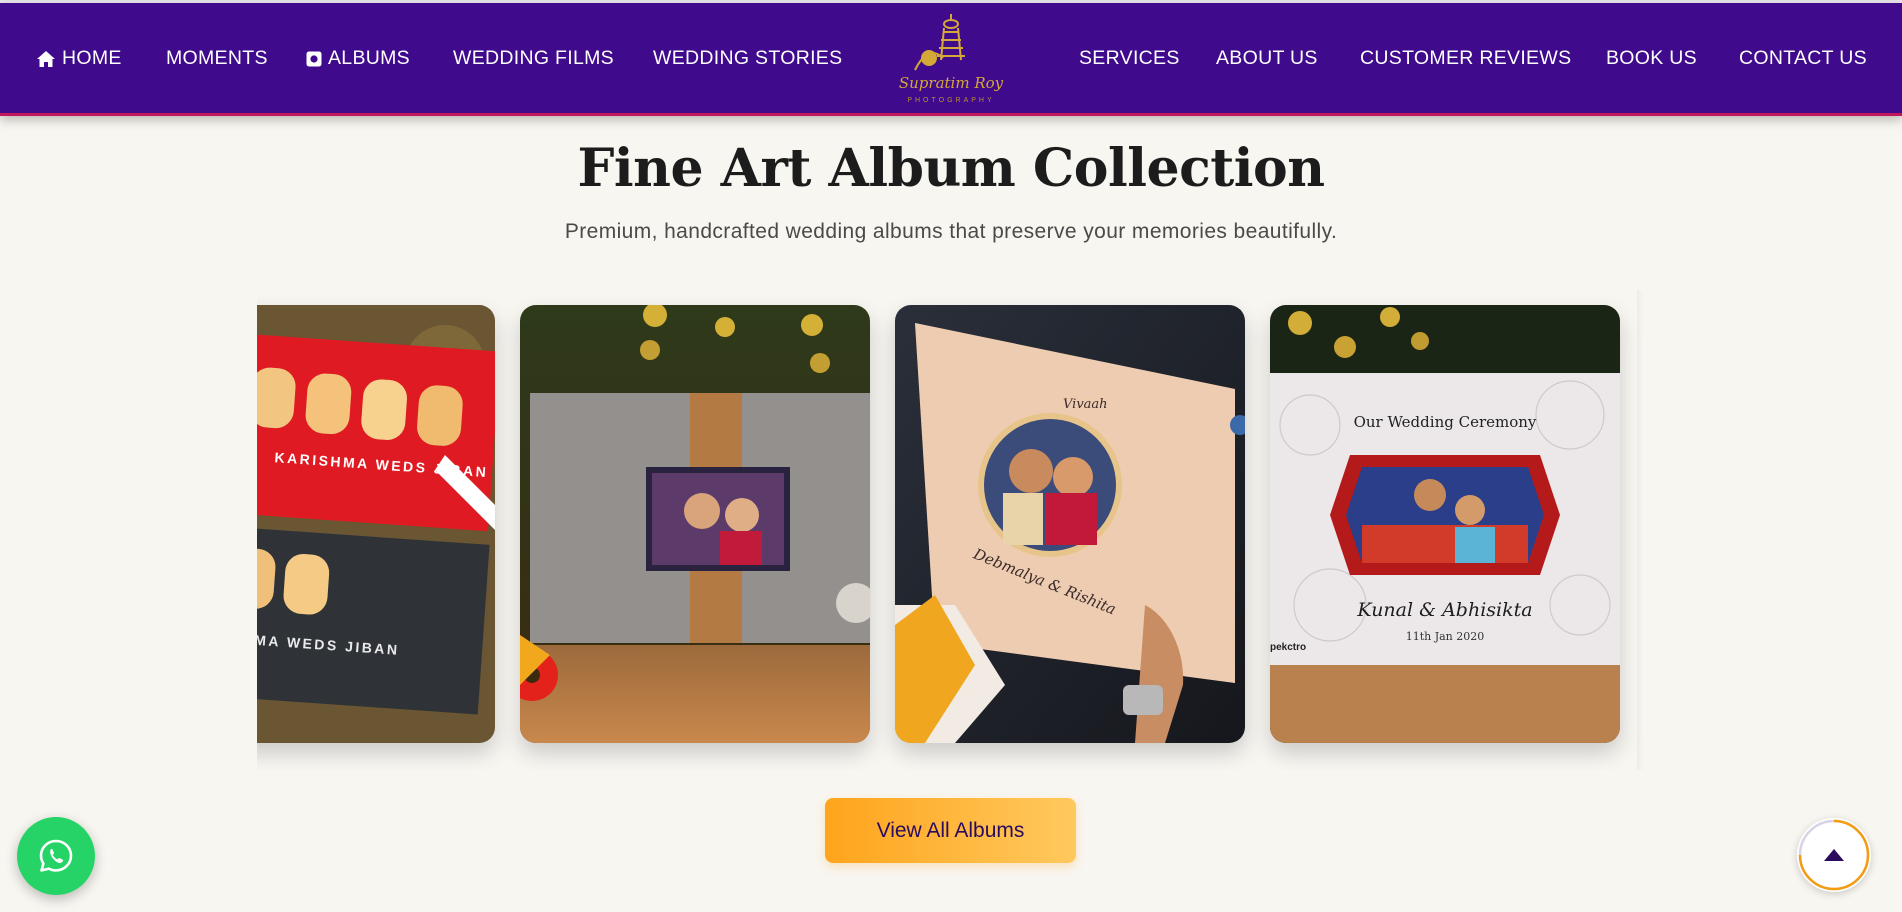  I want to click on carousel-edge-shadow, so click(1640, 530).